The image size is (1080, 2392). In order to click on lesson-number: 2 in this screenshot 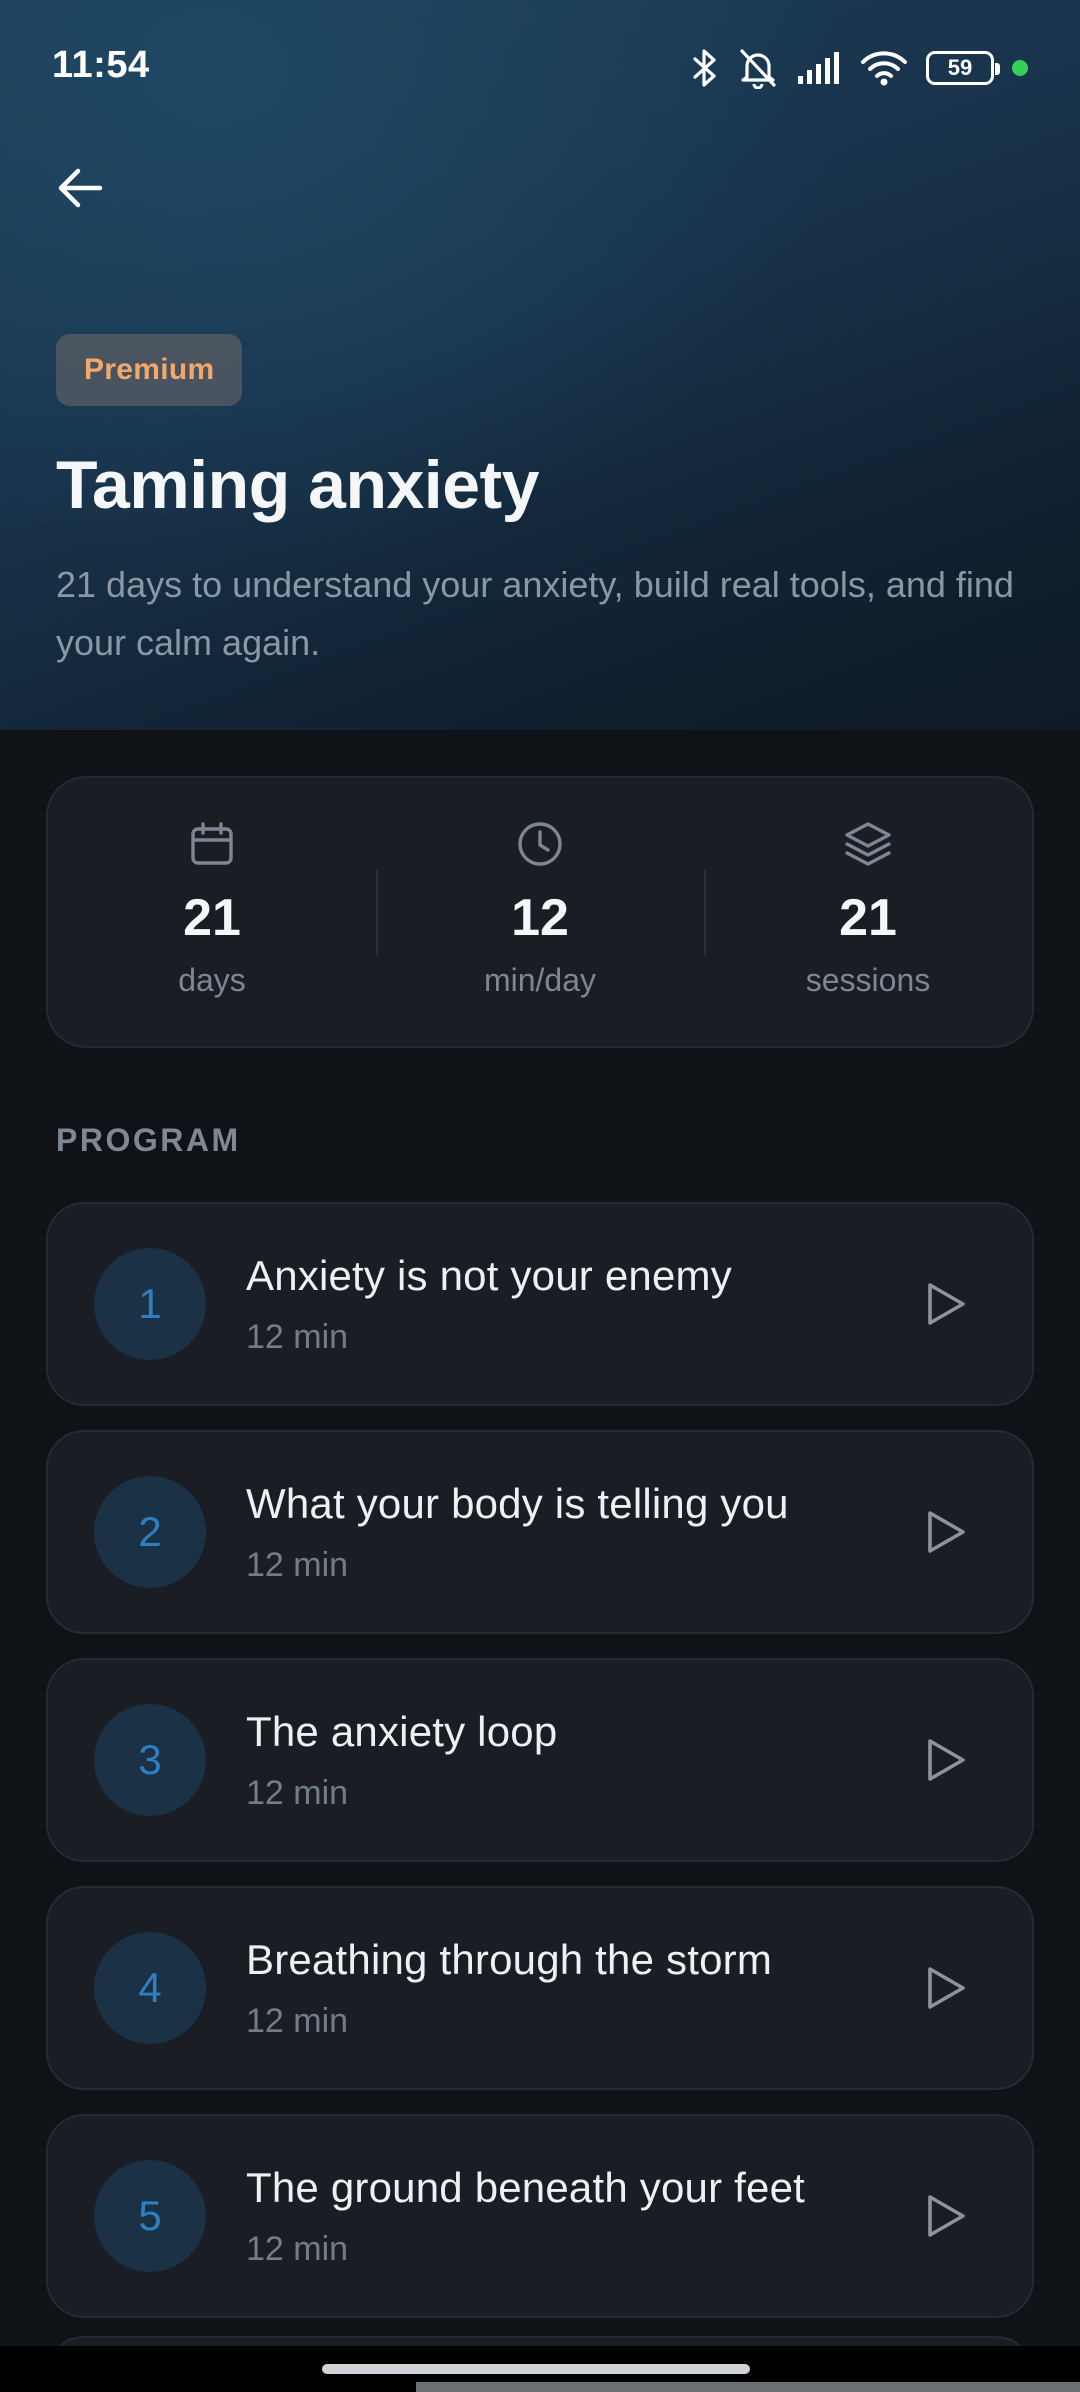, I will do `click(150, 1532)`.